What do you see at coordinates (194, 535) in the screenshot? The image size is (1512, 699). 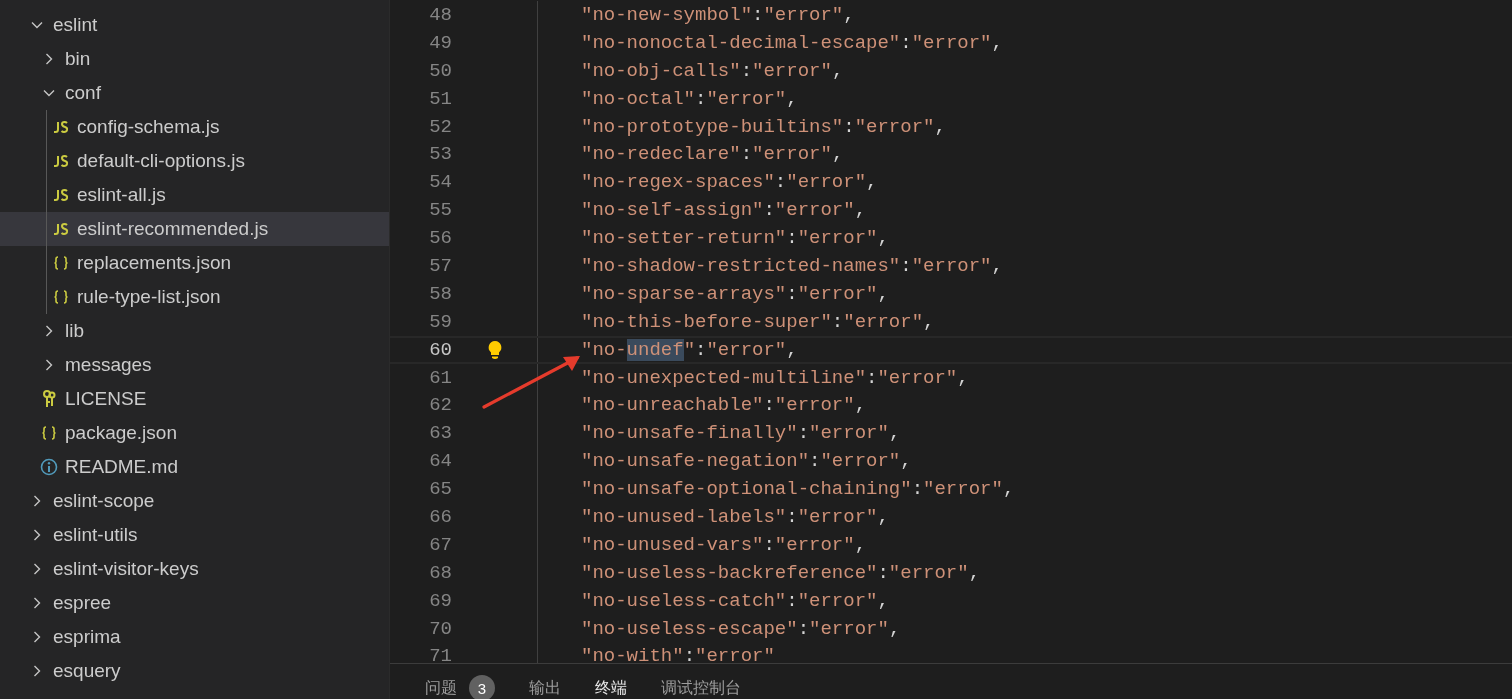 I see `tree-item: eslint-utils` at bounding box center [194, 535].